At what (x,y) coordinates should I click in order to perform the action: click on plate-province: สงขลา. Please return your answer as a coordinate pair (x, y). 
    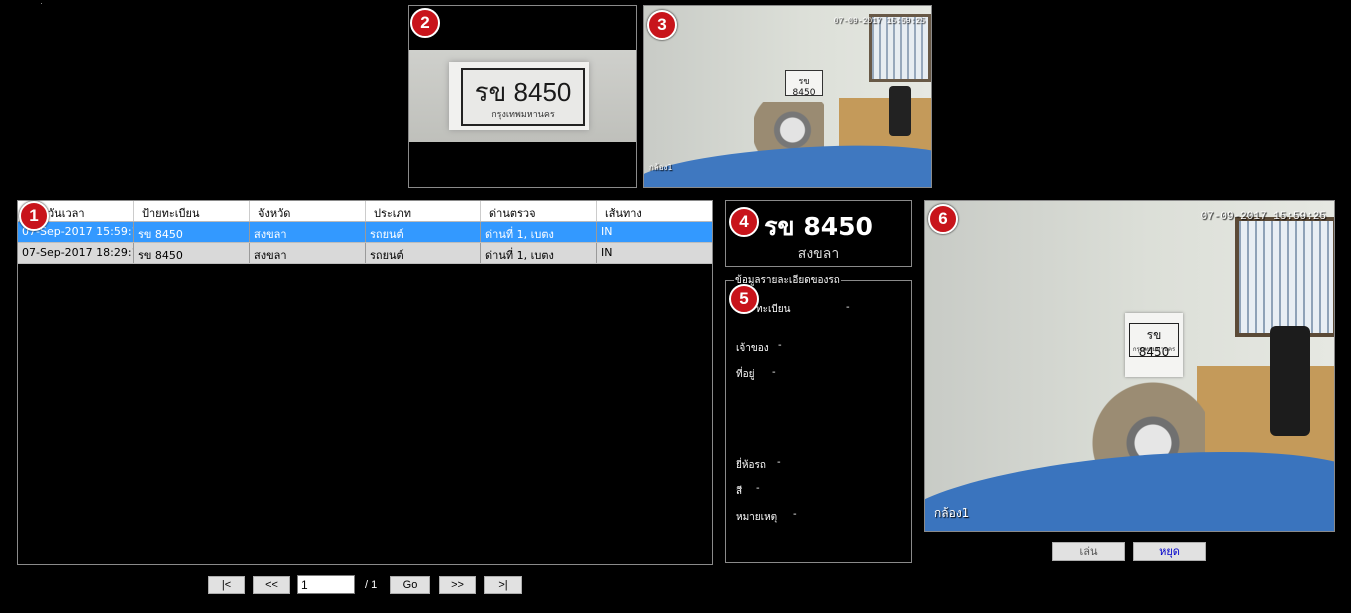
    Looking at the image, I should click on (818, 254).